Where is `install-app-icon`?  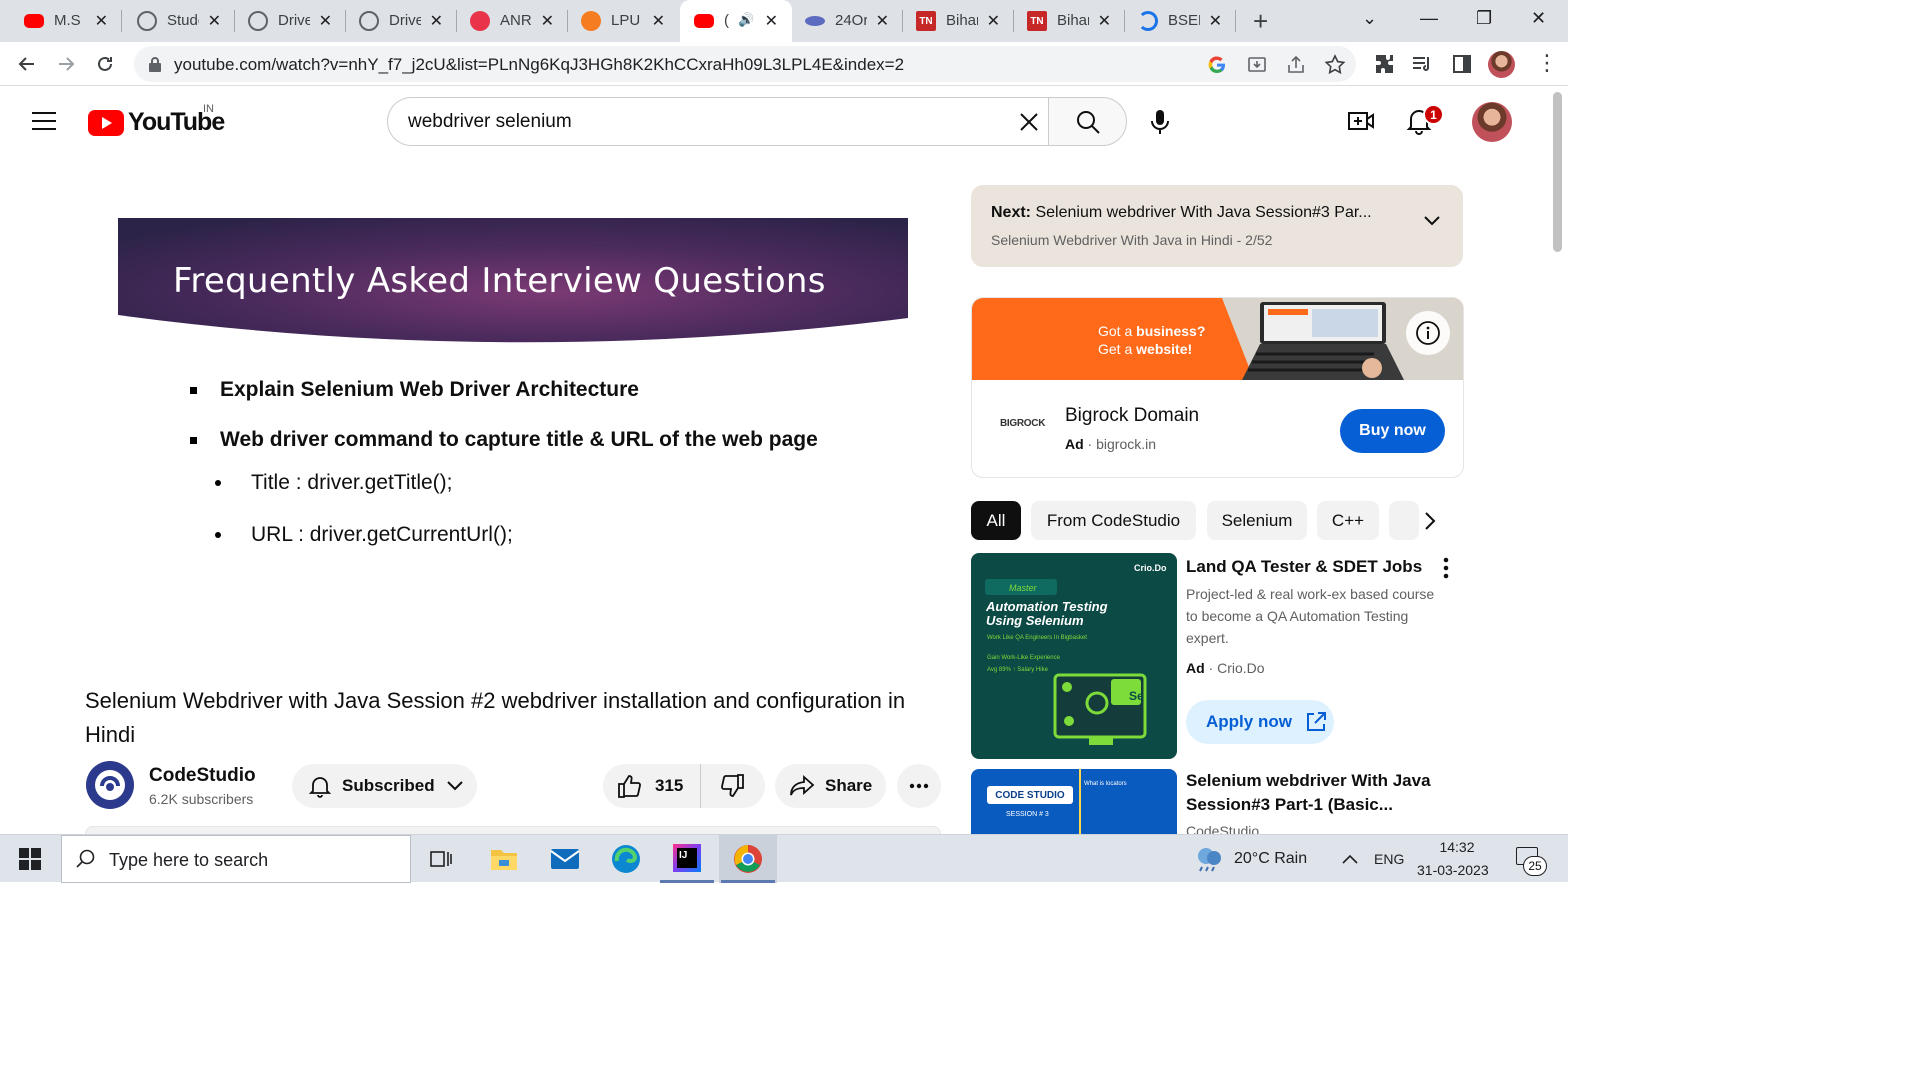
install-app-icon is located at coordinates (1257, 65).